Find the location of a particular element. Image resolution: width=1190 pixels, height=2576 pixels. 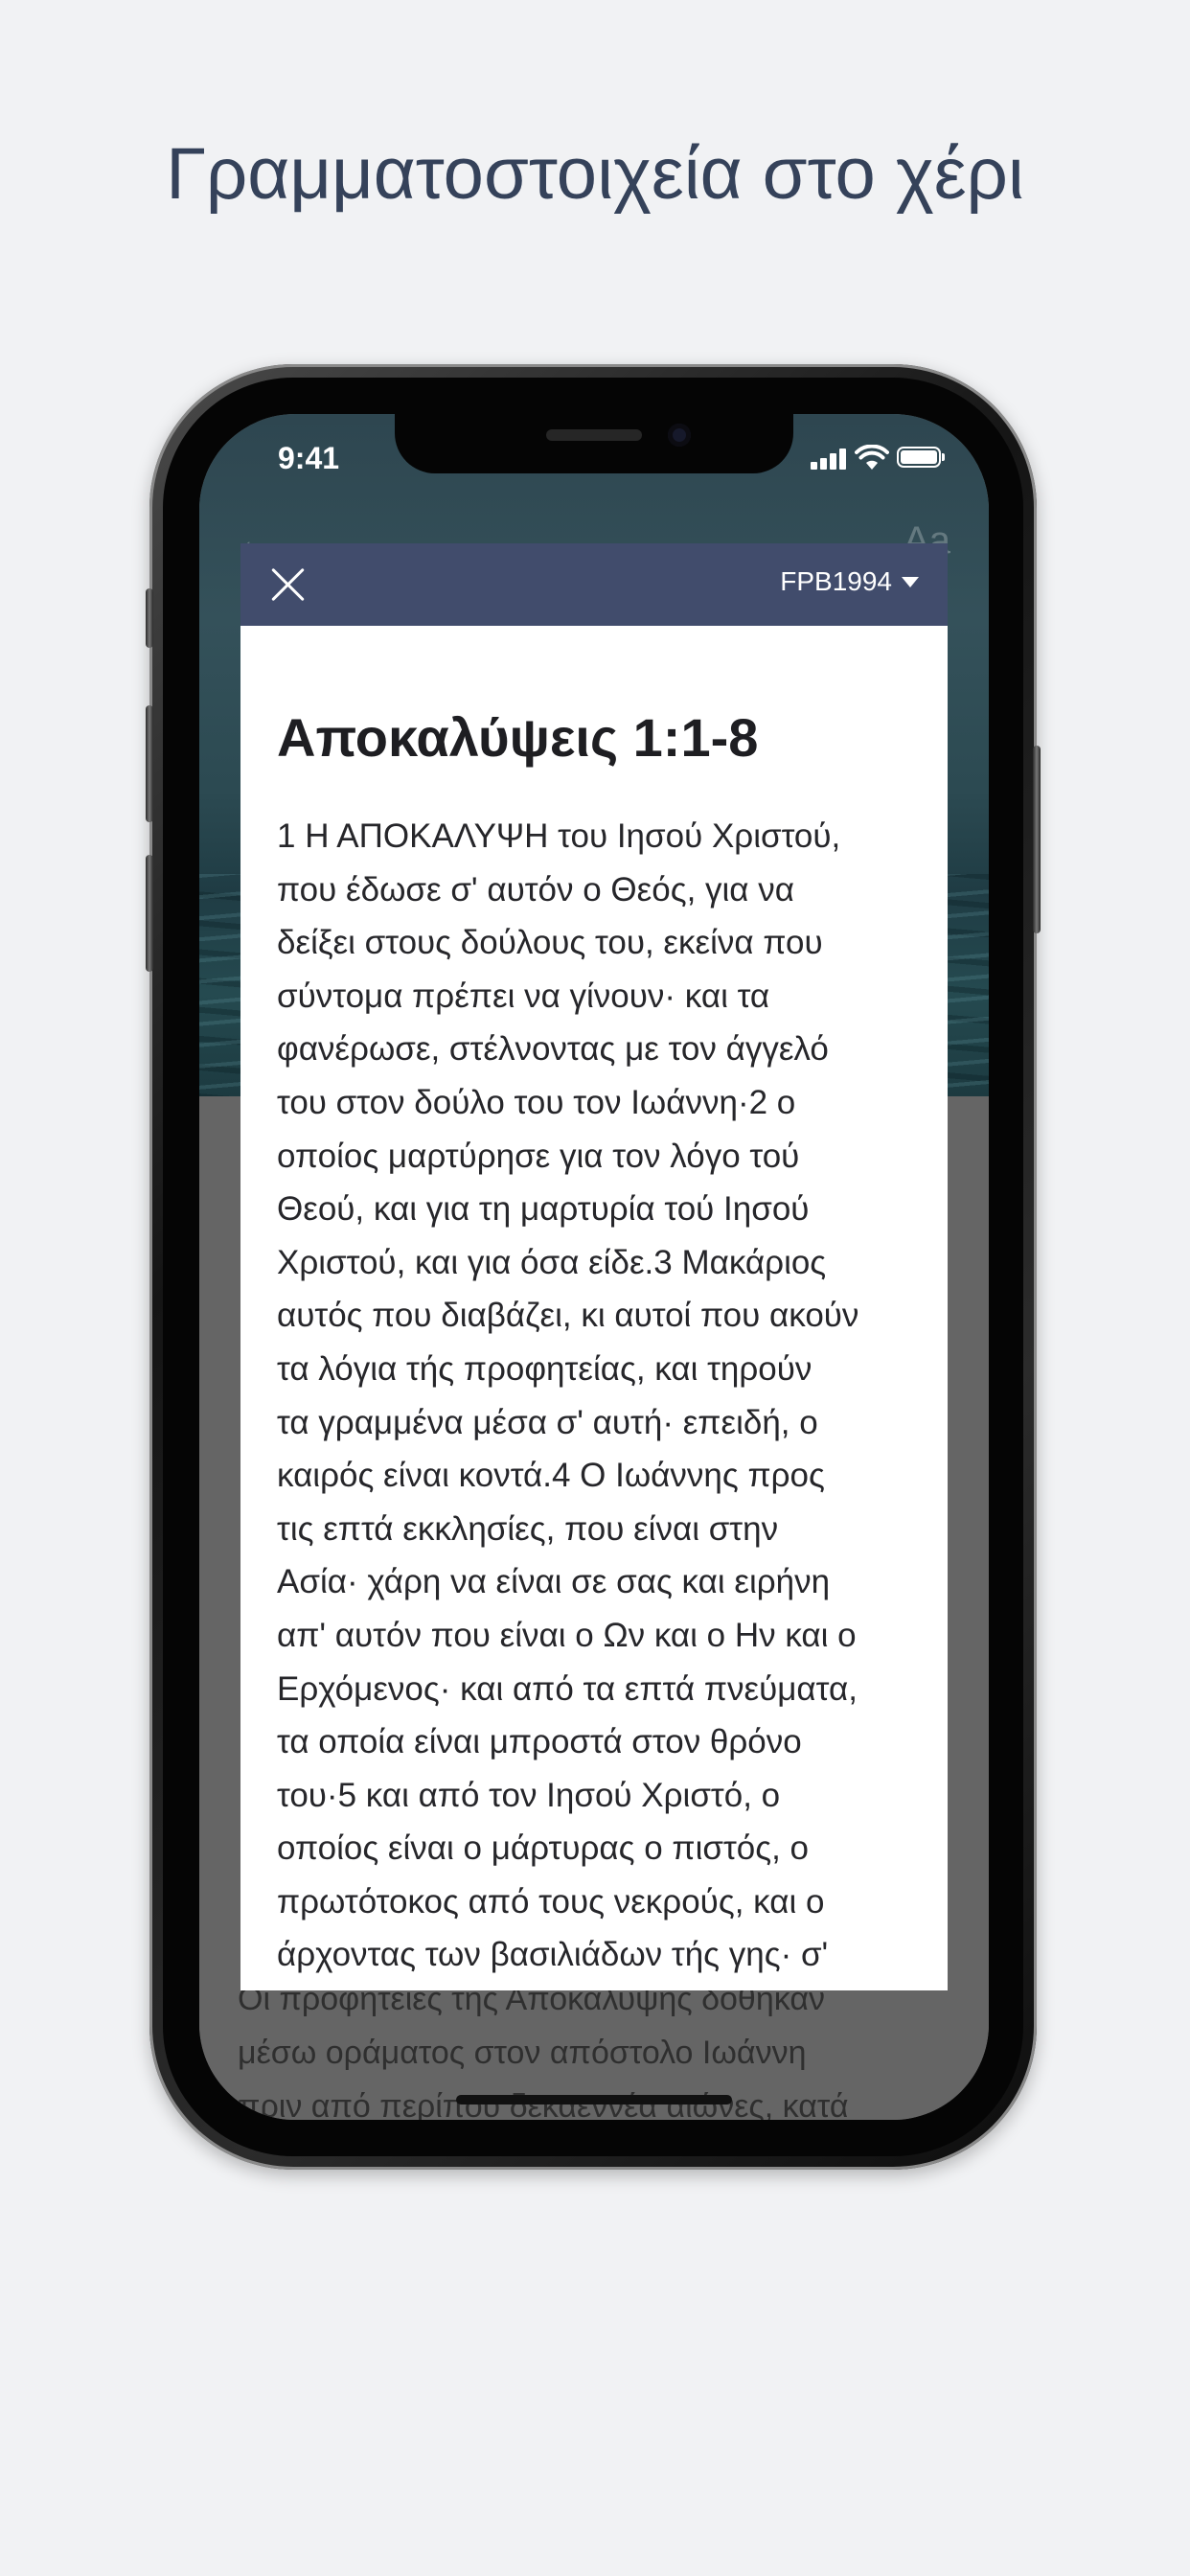

passage-line: 1 Η ΑΠΟΚΑΛΥΨΗ του Ιησού Χριστού, is located at coordinates (559, 836).